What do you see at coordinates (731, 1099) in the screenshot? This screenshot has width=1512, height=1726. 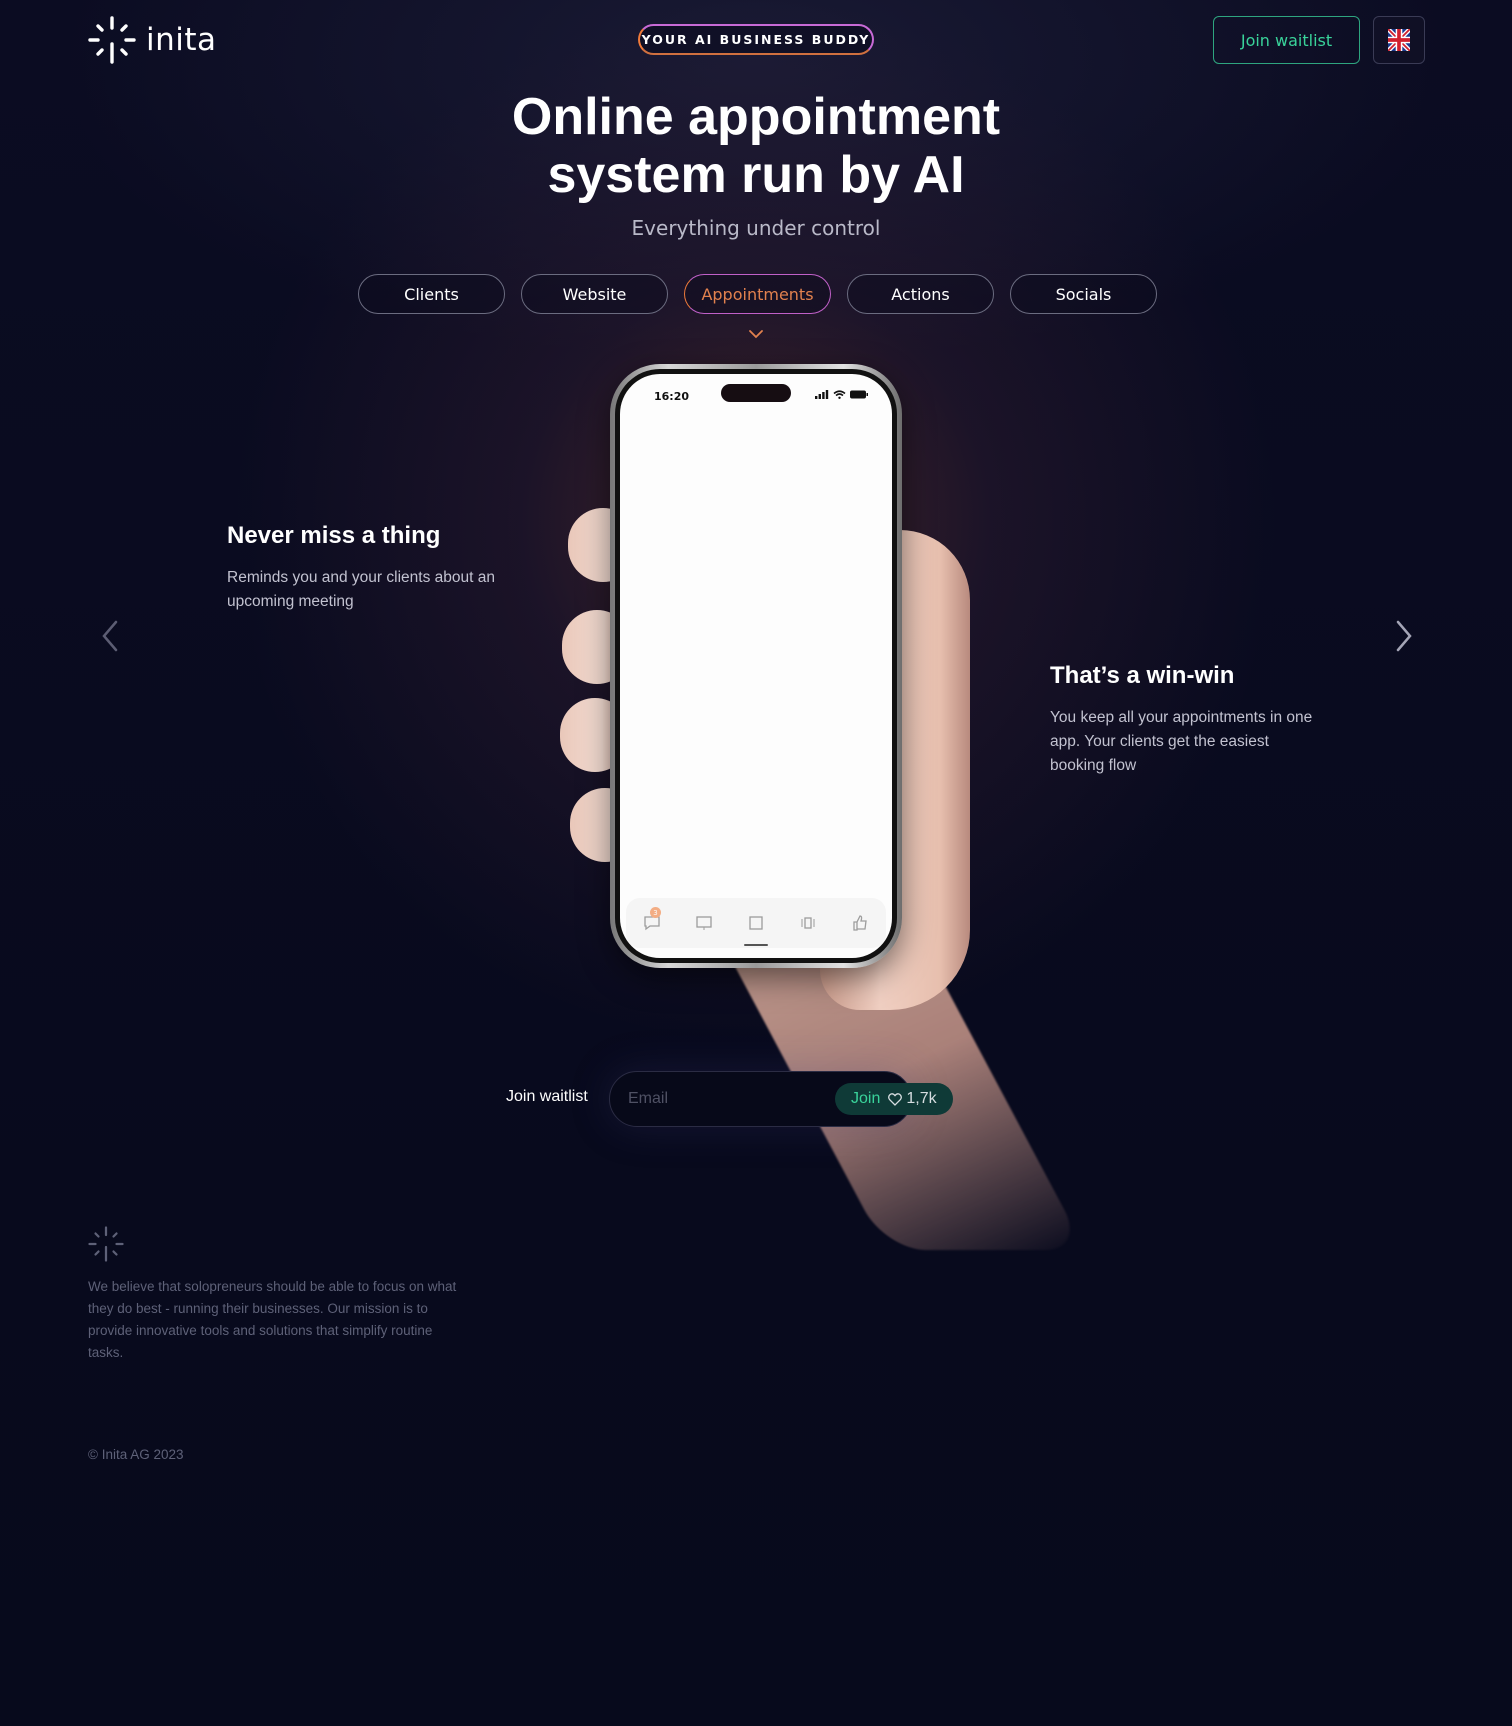 I see `email-input` at bounding box center [731, 1099].